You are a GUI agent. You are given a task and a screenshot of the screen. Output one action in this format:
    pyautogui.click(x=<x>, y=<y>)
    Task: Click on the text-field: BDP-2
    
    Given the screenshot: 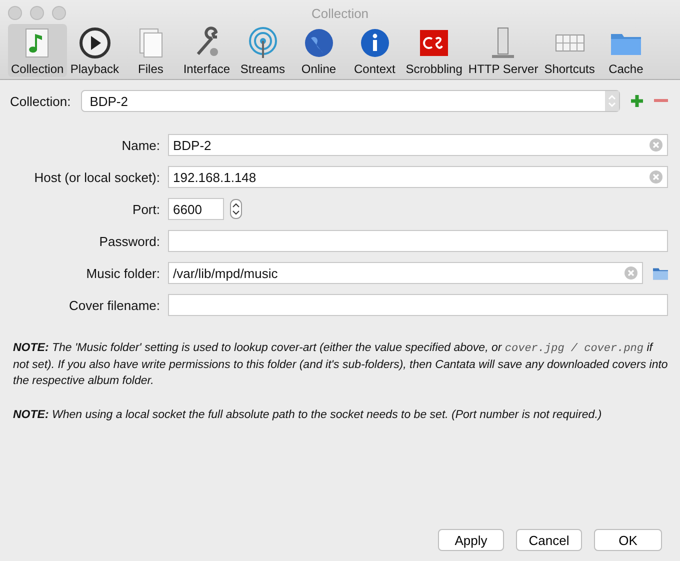 What is the action you would take?
    pyautogui.click(x=418, y=145)
    